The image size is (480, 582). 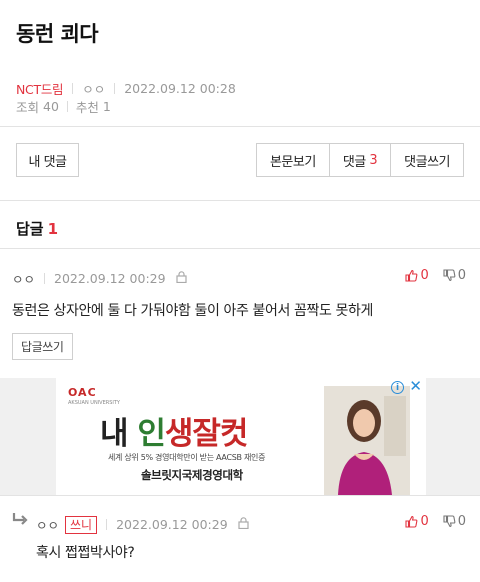 What do you see at coordinates (51, 106) in the screenshot?
I see `views-count: 40` at bounding box center [51, 106].